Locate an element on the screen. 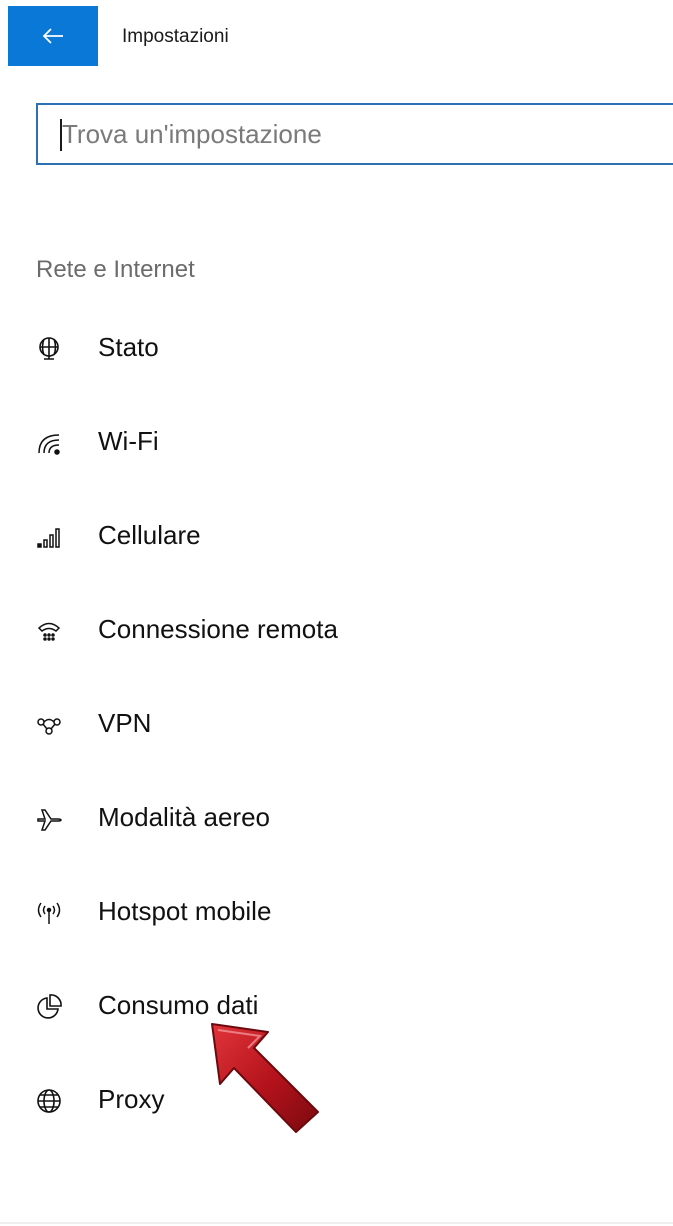 The height and width of the screenshot is (1226, 673). nav-item-label: Cellulare is located at coordinates (149, 535).